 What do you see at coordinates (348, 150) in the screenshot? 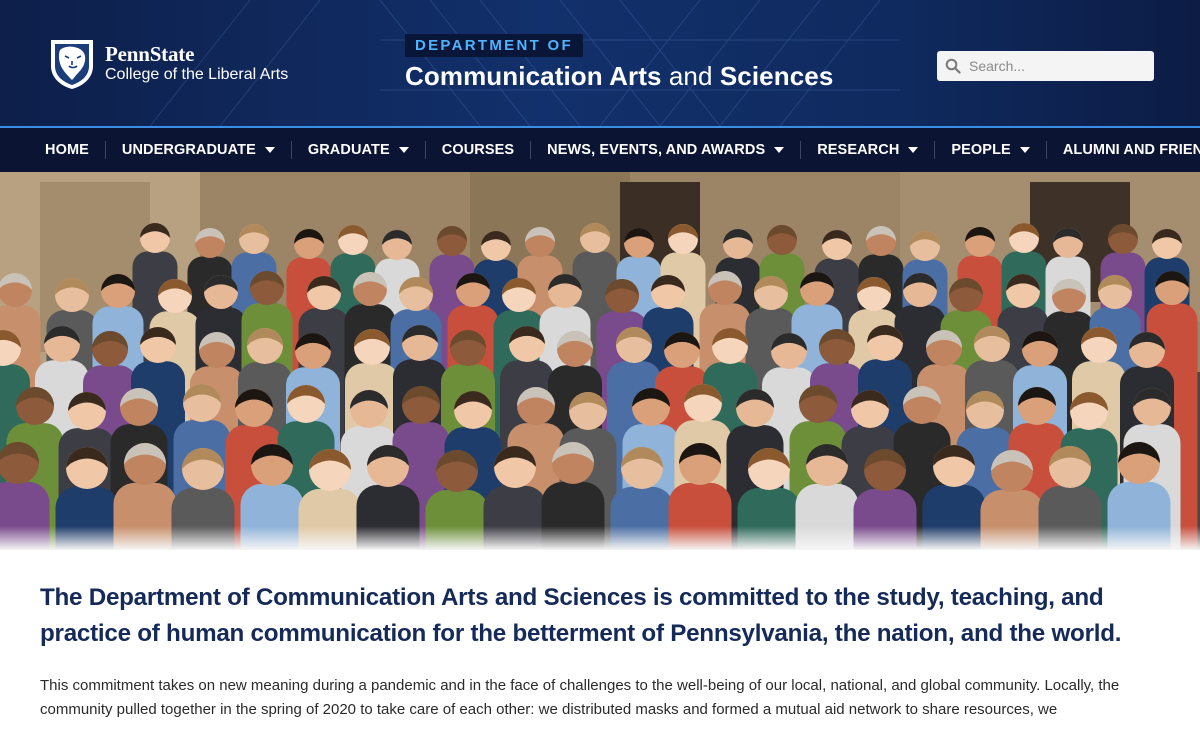
I see `nav-item-label: GRADUATE` at bounding box center [348, 150].